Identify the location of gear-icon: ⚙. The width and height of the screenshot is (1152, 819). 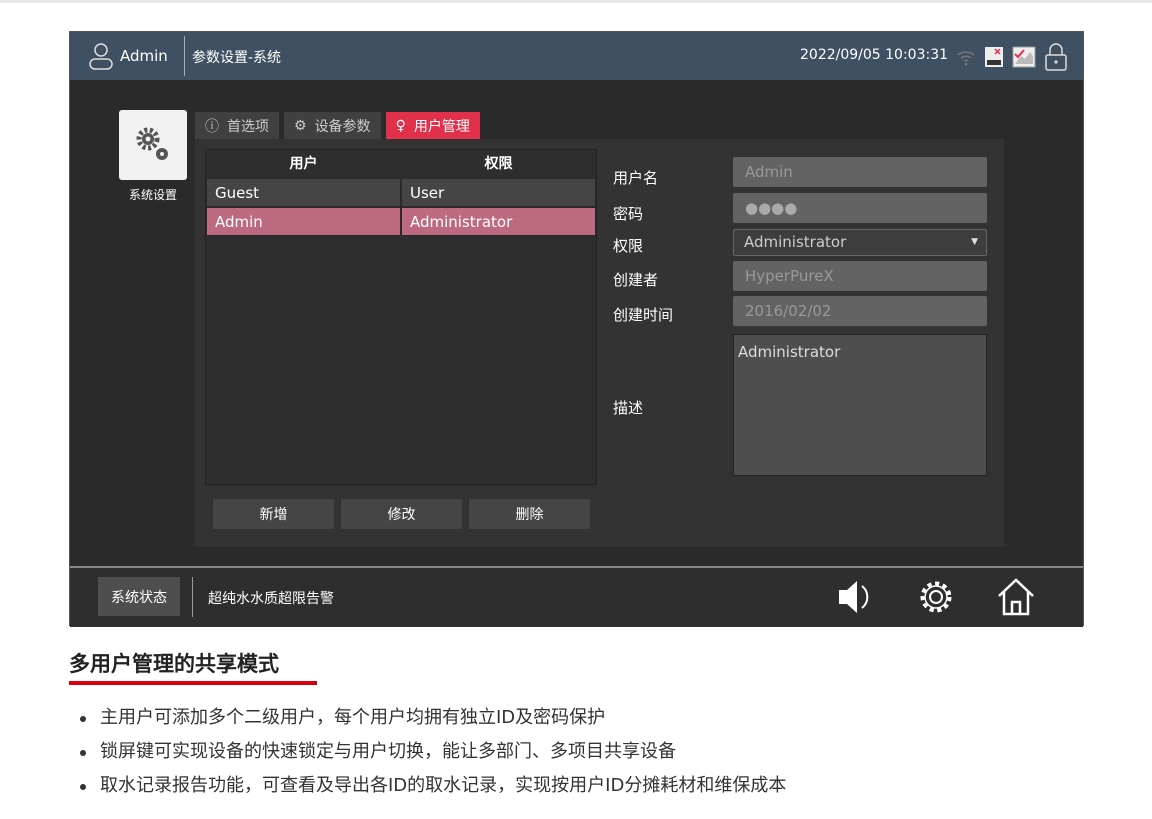
(300, 125).